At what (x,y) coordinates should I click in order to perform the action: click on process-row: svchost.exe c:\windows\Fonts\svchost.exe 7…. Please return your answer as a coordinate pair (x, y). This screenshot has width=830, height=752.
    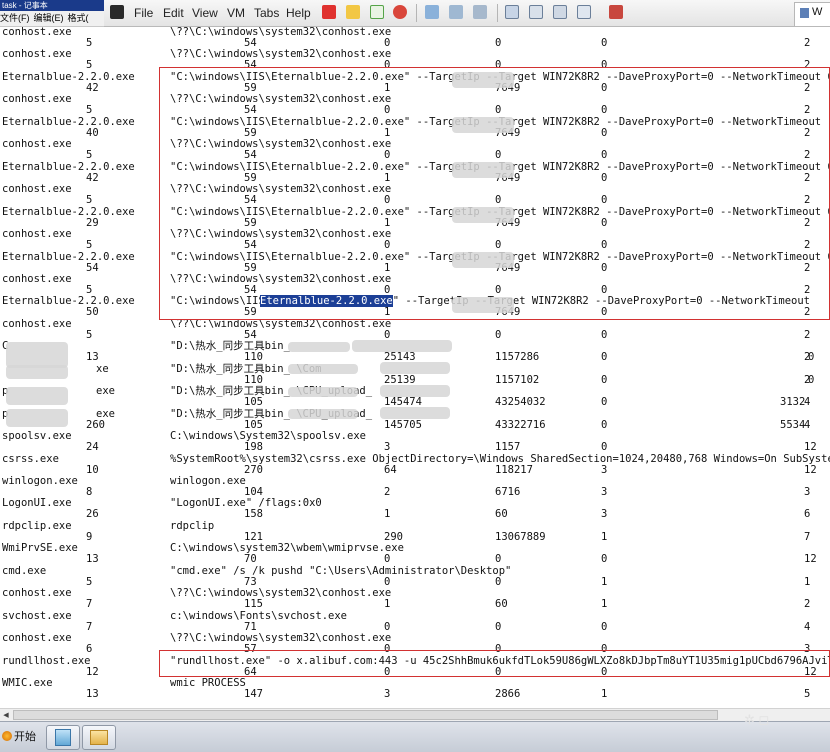
    Looking at the image, I should click on (415, 621).